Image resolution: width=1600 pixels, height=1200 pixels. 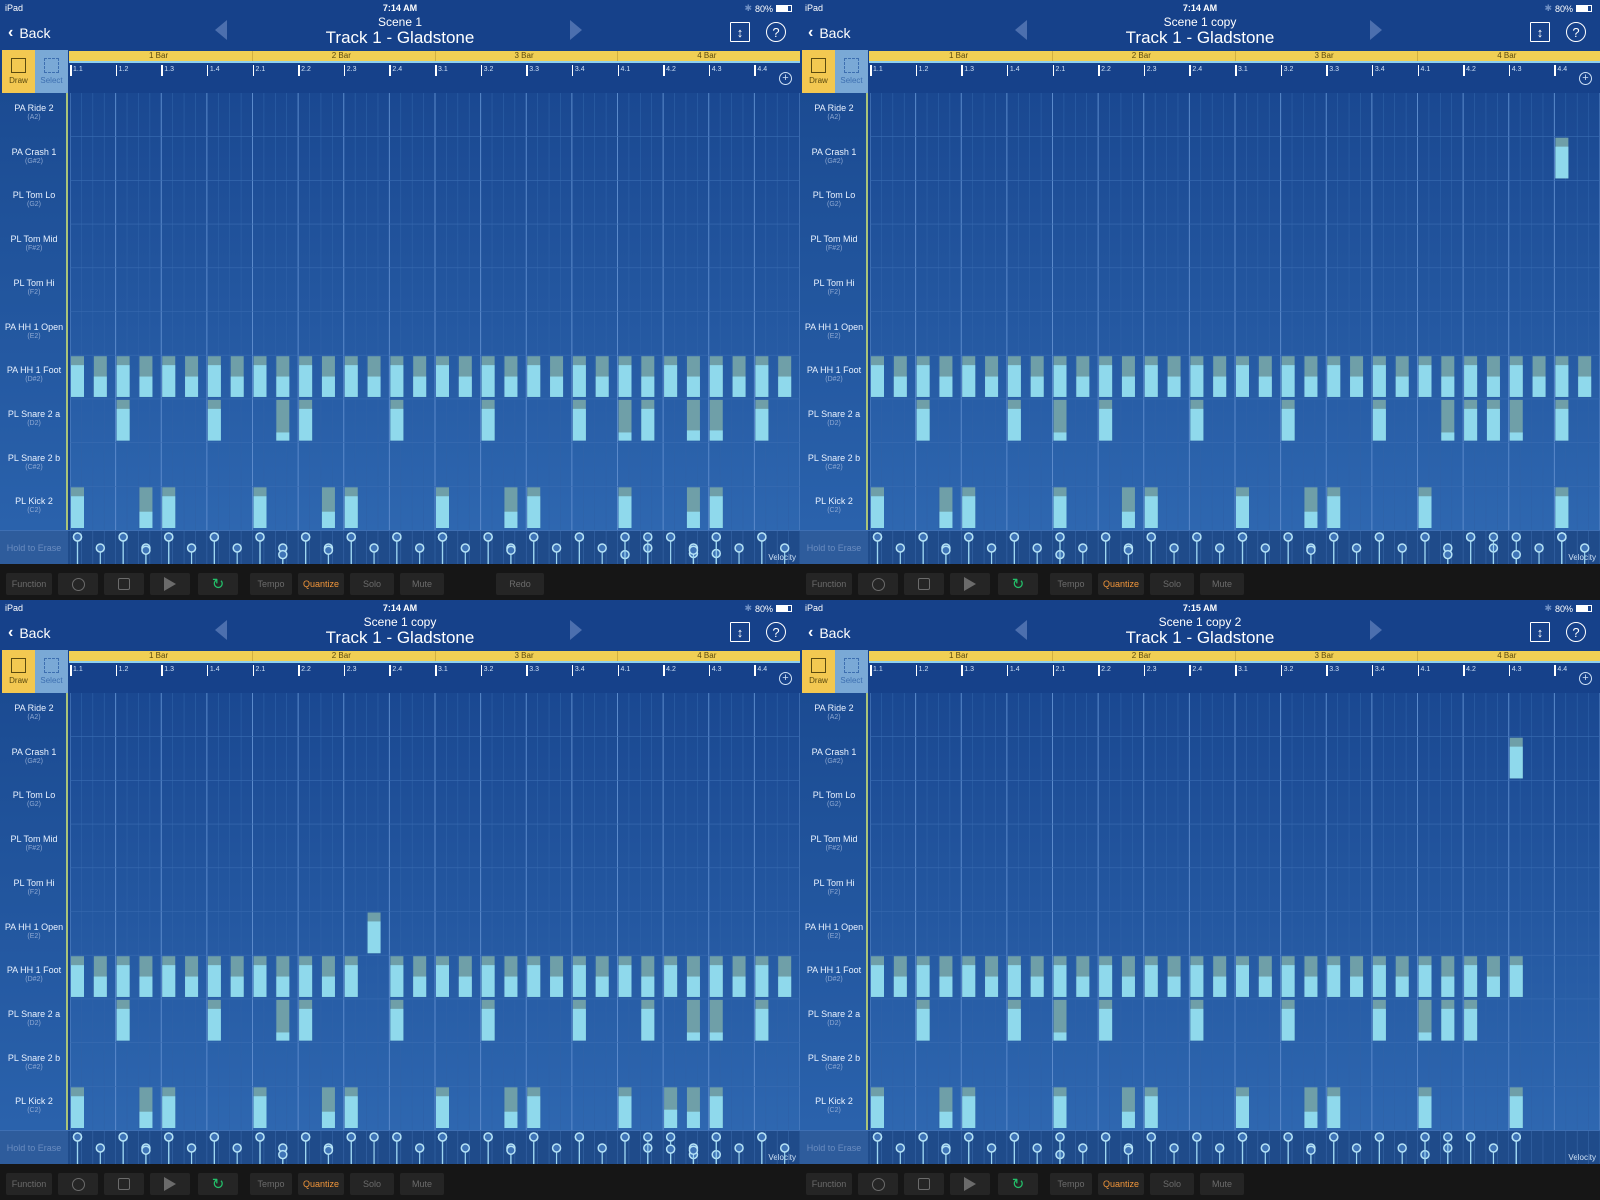 I want to click on velocity-canvas, so click(x=435, y=548).